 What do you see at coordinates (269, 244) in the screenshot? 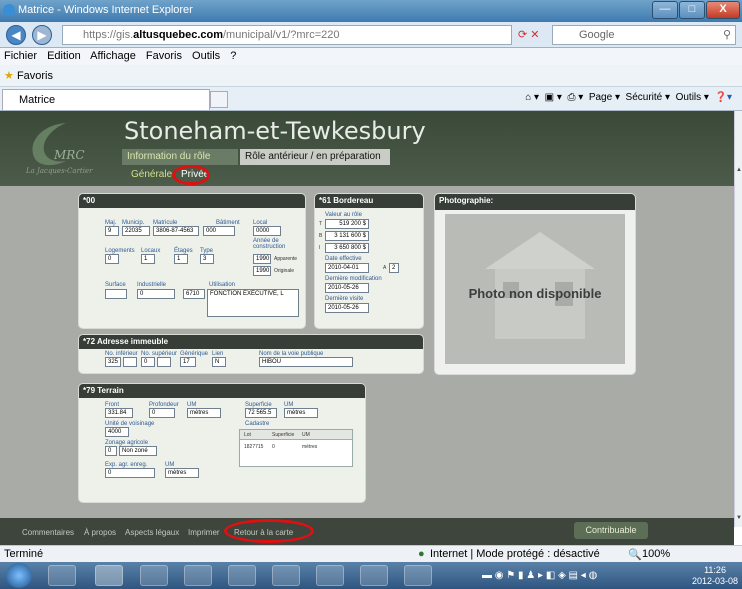
I see `annee-label: Année de construction` at bounding box center [269, 244].